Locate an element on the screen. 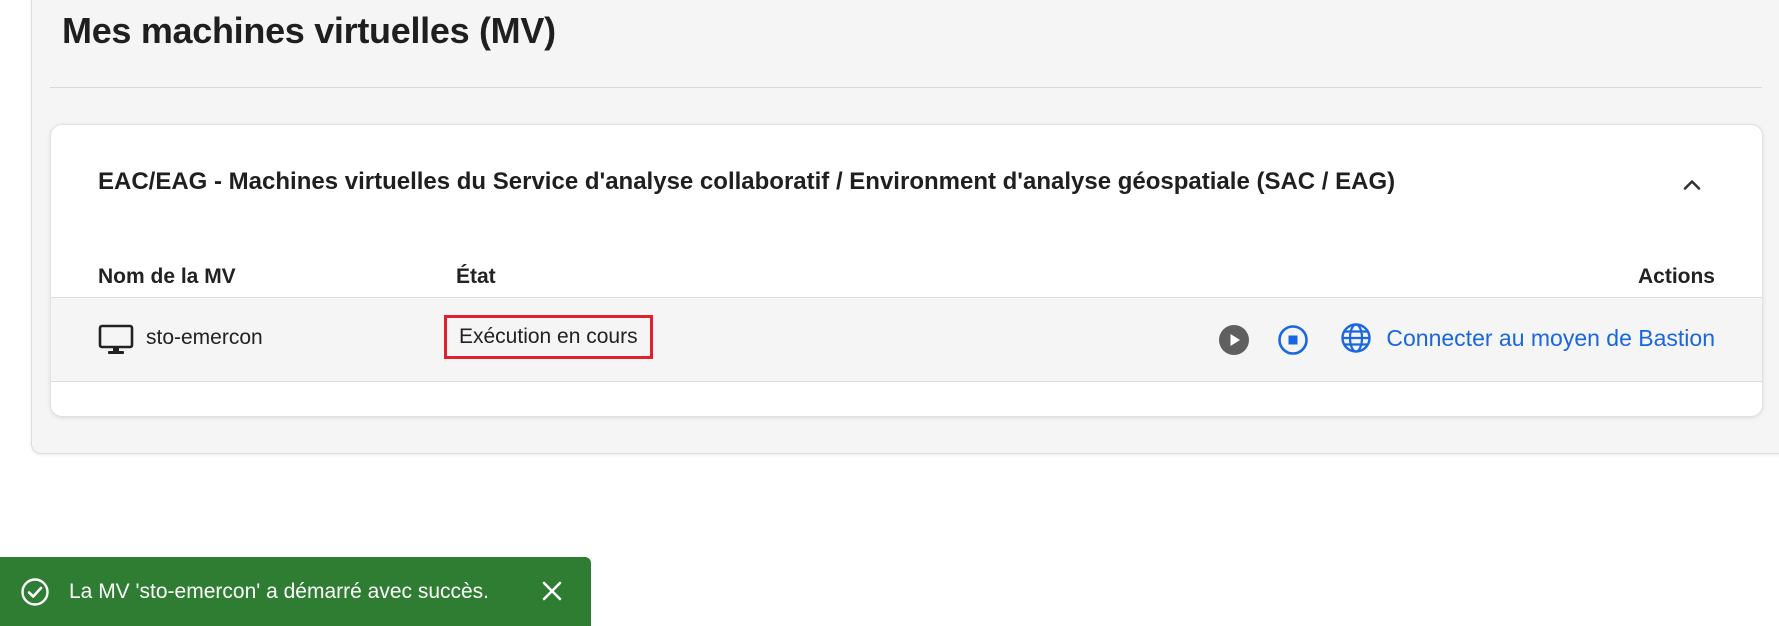  monitor-icon is located at coordinates (116, 339).